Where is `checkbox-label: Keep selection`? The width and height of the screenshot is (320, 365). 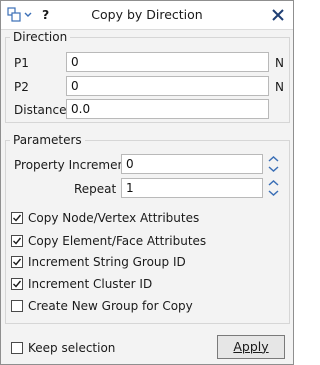
checkbox-label: Keep selection is located at coordinates (72, 348).